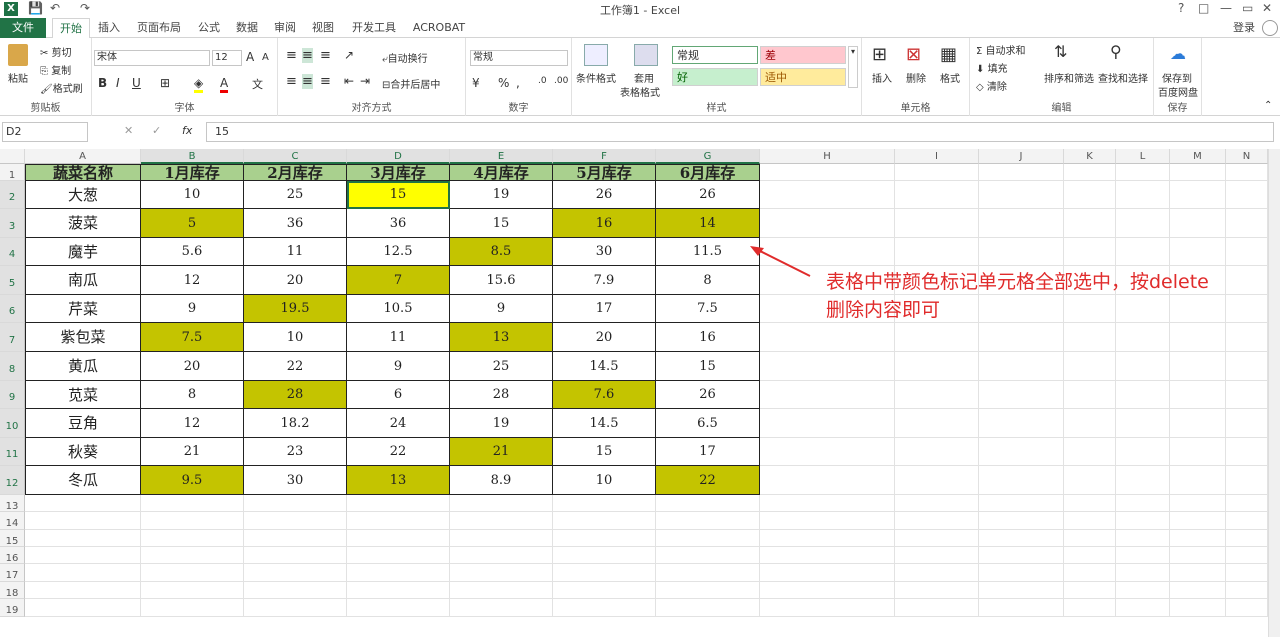 The image size is (1280, 637). Describe the element at coordinates (476, 83) in the screenshot. I see `currency-icon: ¥` at that location.